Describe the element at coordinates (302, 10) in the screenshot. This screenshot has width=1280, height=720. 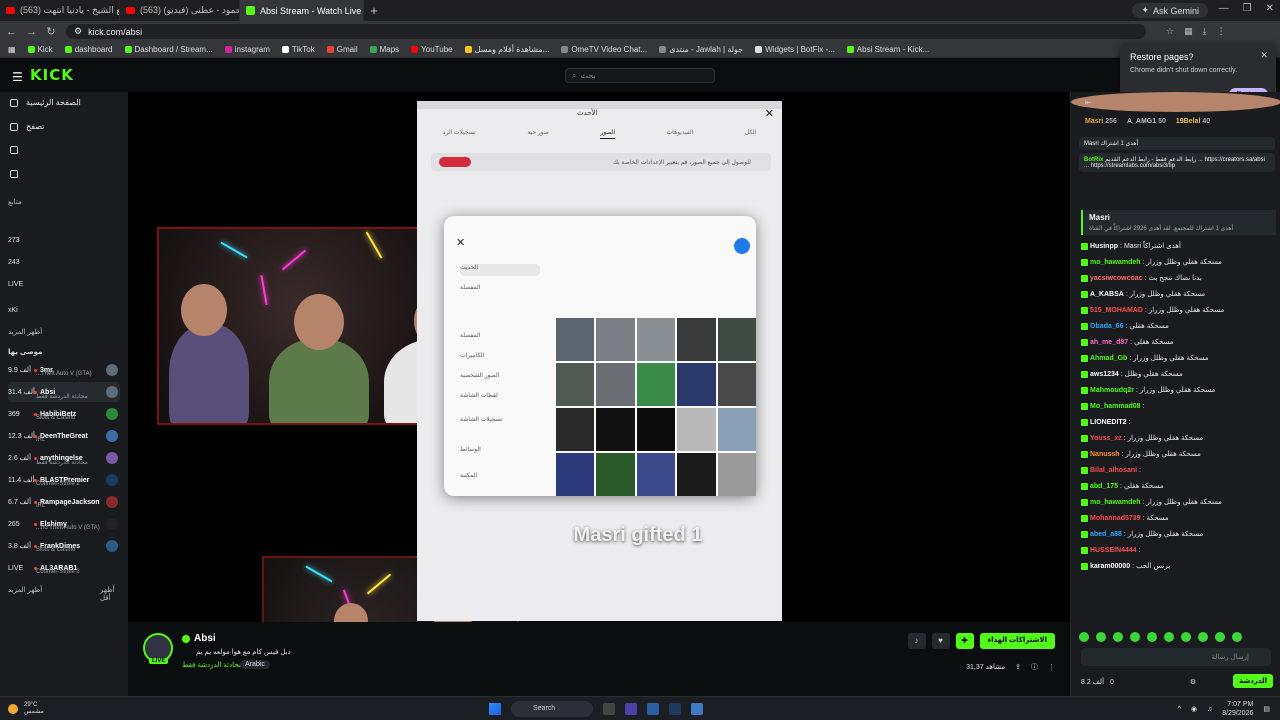
I see `browser-tab-active: Absi Stream - Watch Live o✕` at that location.